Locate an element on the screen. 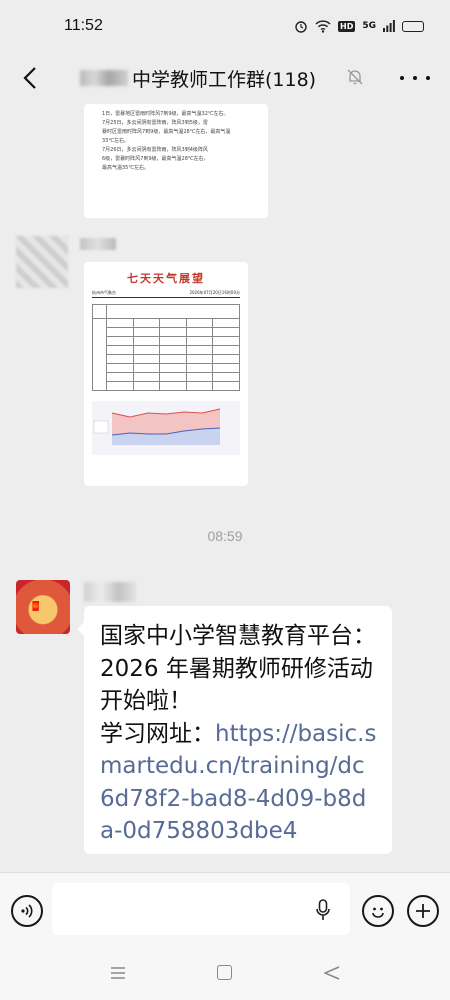 Image resolution: width=450 pixels, height=1000 pixels. forecast-table is located at coordinates (166, 347).